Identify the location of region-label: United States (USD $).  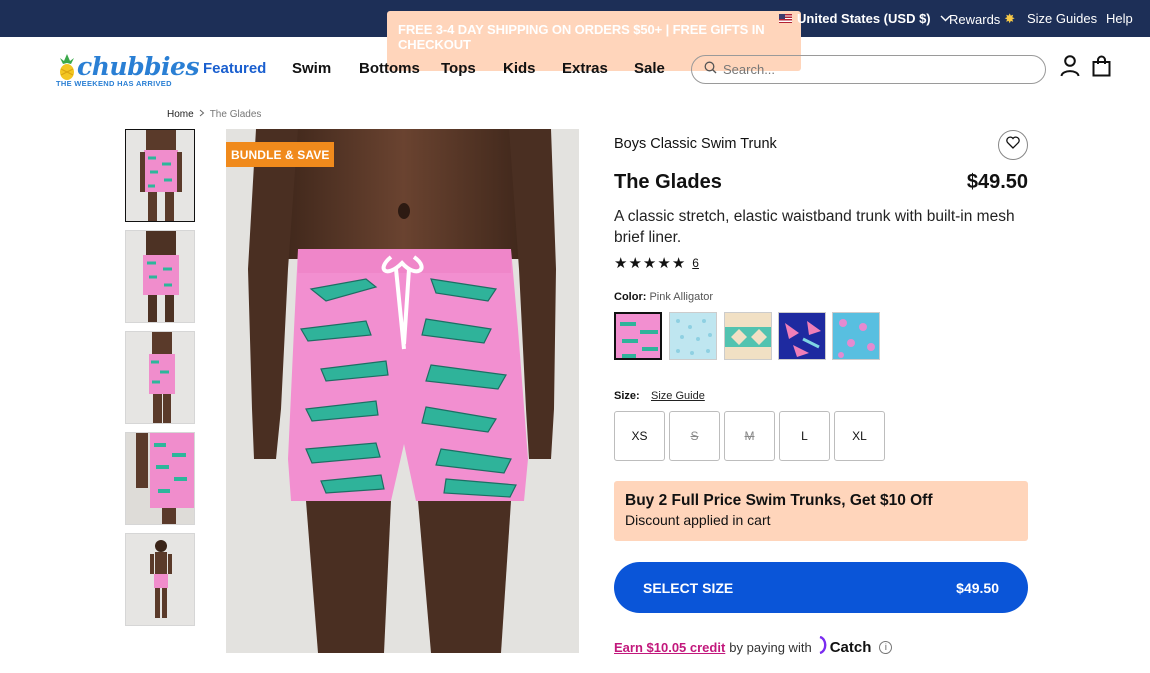
(864, 18).